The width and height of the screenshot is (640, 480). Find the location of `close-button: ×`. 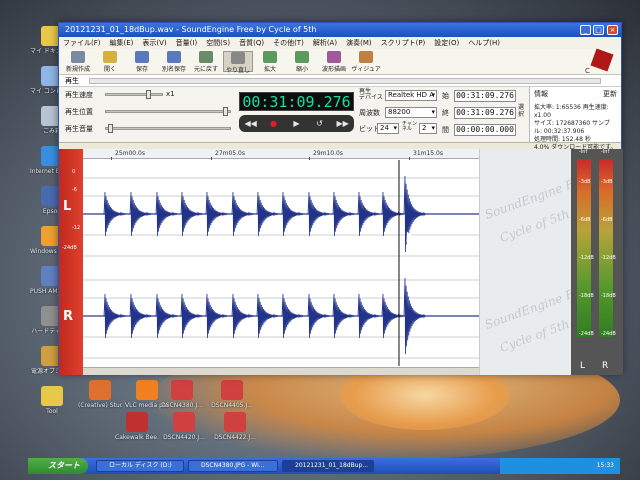

close-button: × is located at coordinates (612, 30).